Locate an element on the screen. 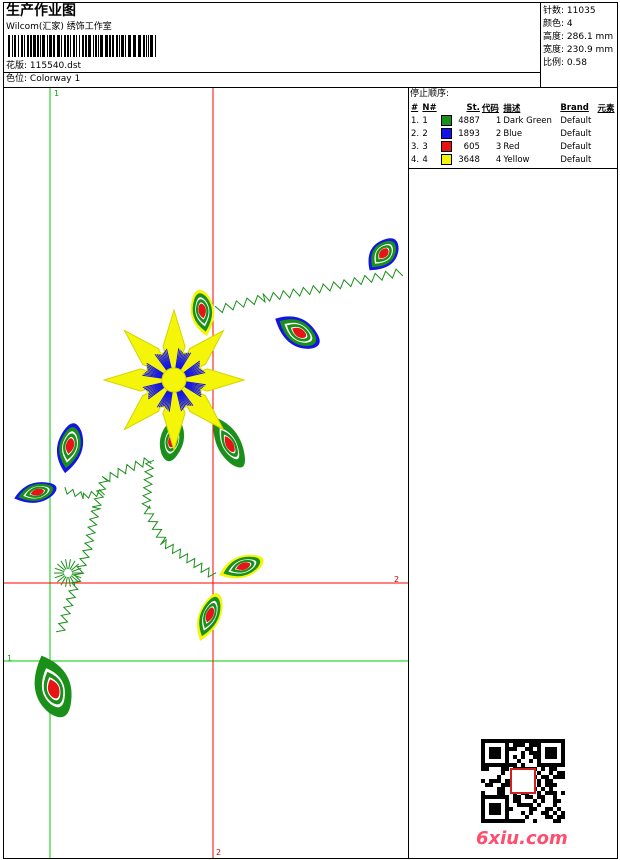  colorway-label: 色位: is located at coordinates (17, 79).